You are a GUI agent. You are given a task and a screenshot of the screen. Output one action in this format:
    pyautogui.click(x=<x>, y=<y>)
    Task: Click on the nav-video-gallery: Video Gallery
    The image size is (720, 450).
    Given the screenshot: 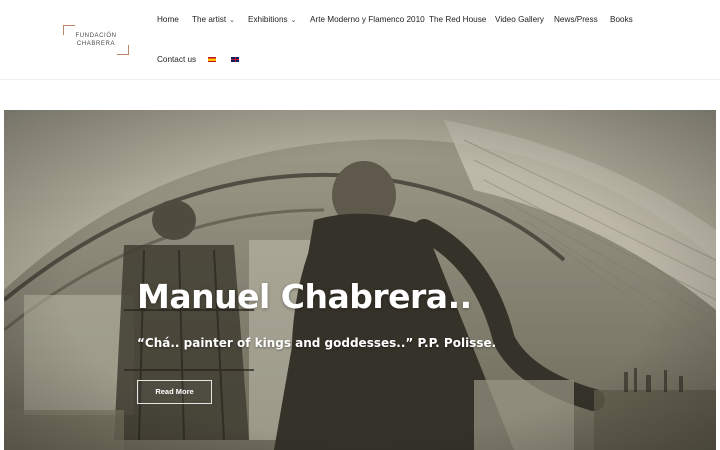 What is the action you would take?
    pyautogui.click(x=519, y=19)
    